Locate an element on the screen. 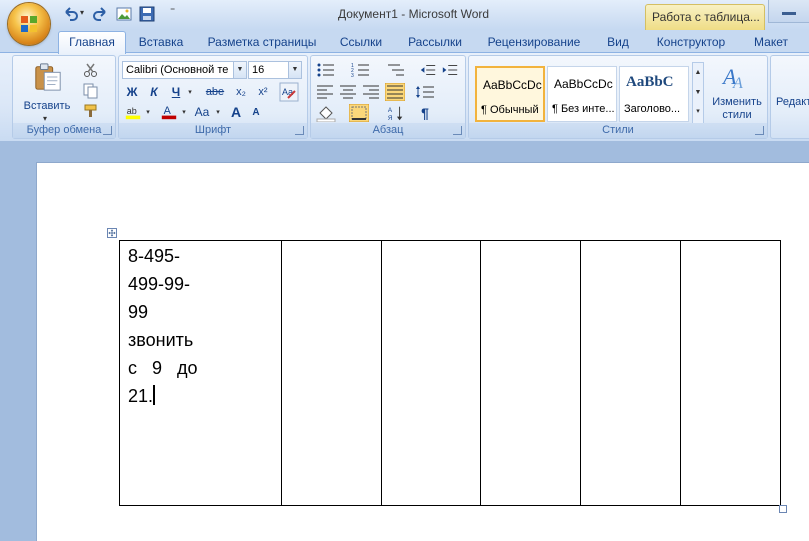  tab-mailings: Рассылки is located at coordinates (435, 42).